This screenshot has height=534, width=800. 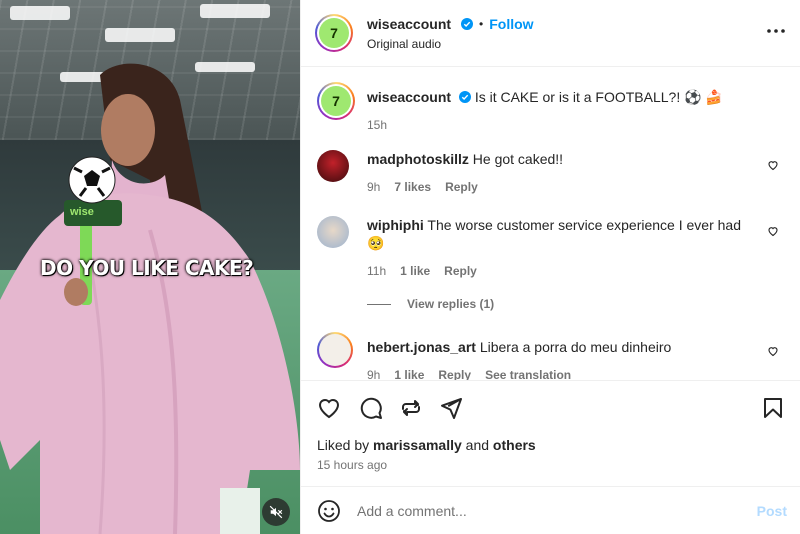 I want to click on comment-text: He got caked!!, so click(x=518, y=159).